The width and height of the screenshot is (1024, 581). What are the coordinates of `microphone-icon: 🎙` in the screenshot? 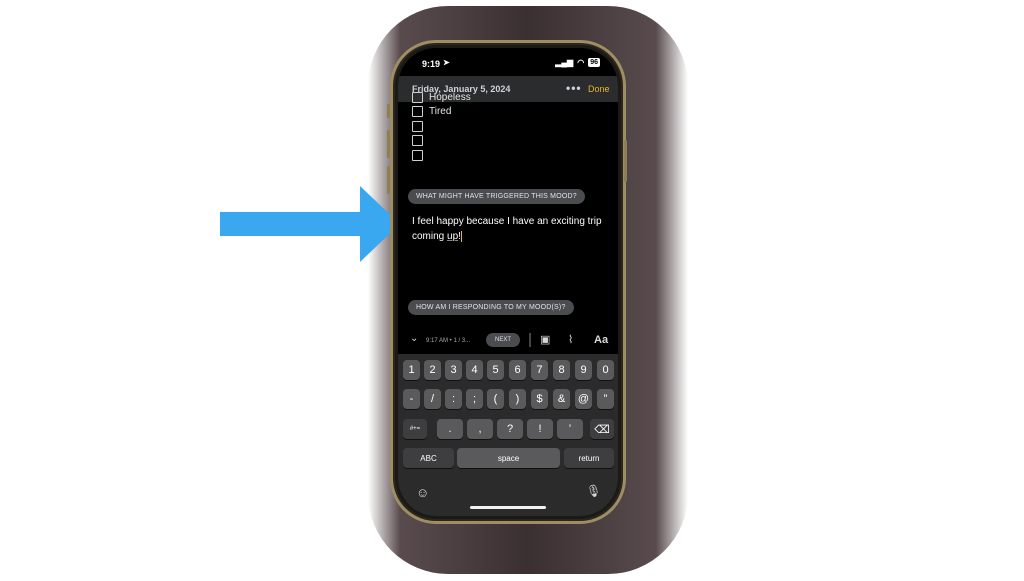 It's located at (593, 491).